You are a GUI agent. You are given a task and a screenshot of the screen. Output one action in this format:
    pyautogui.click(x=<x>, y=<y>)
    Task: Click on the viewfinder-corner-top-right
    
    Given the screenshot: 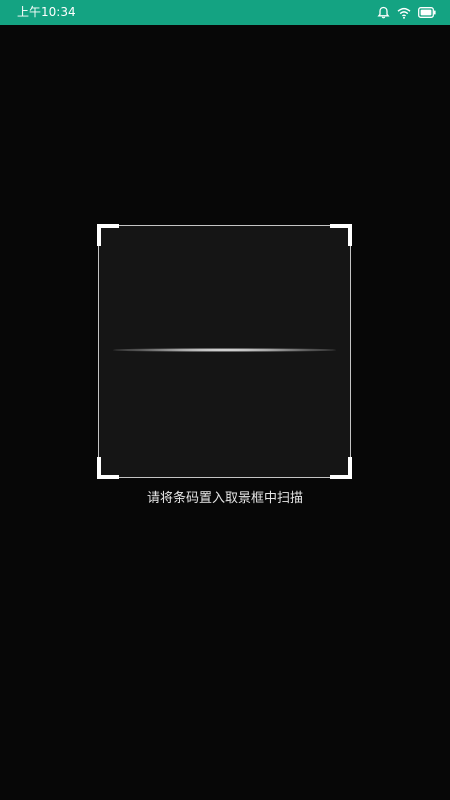 What is the action you would take?
    pyautogui.click(x=341, y=235)
    